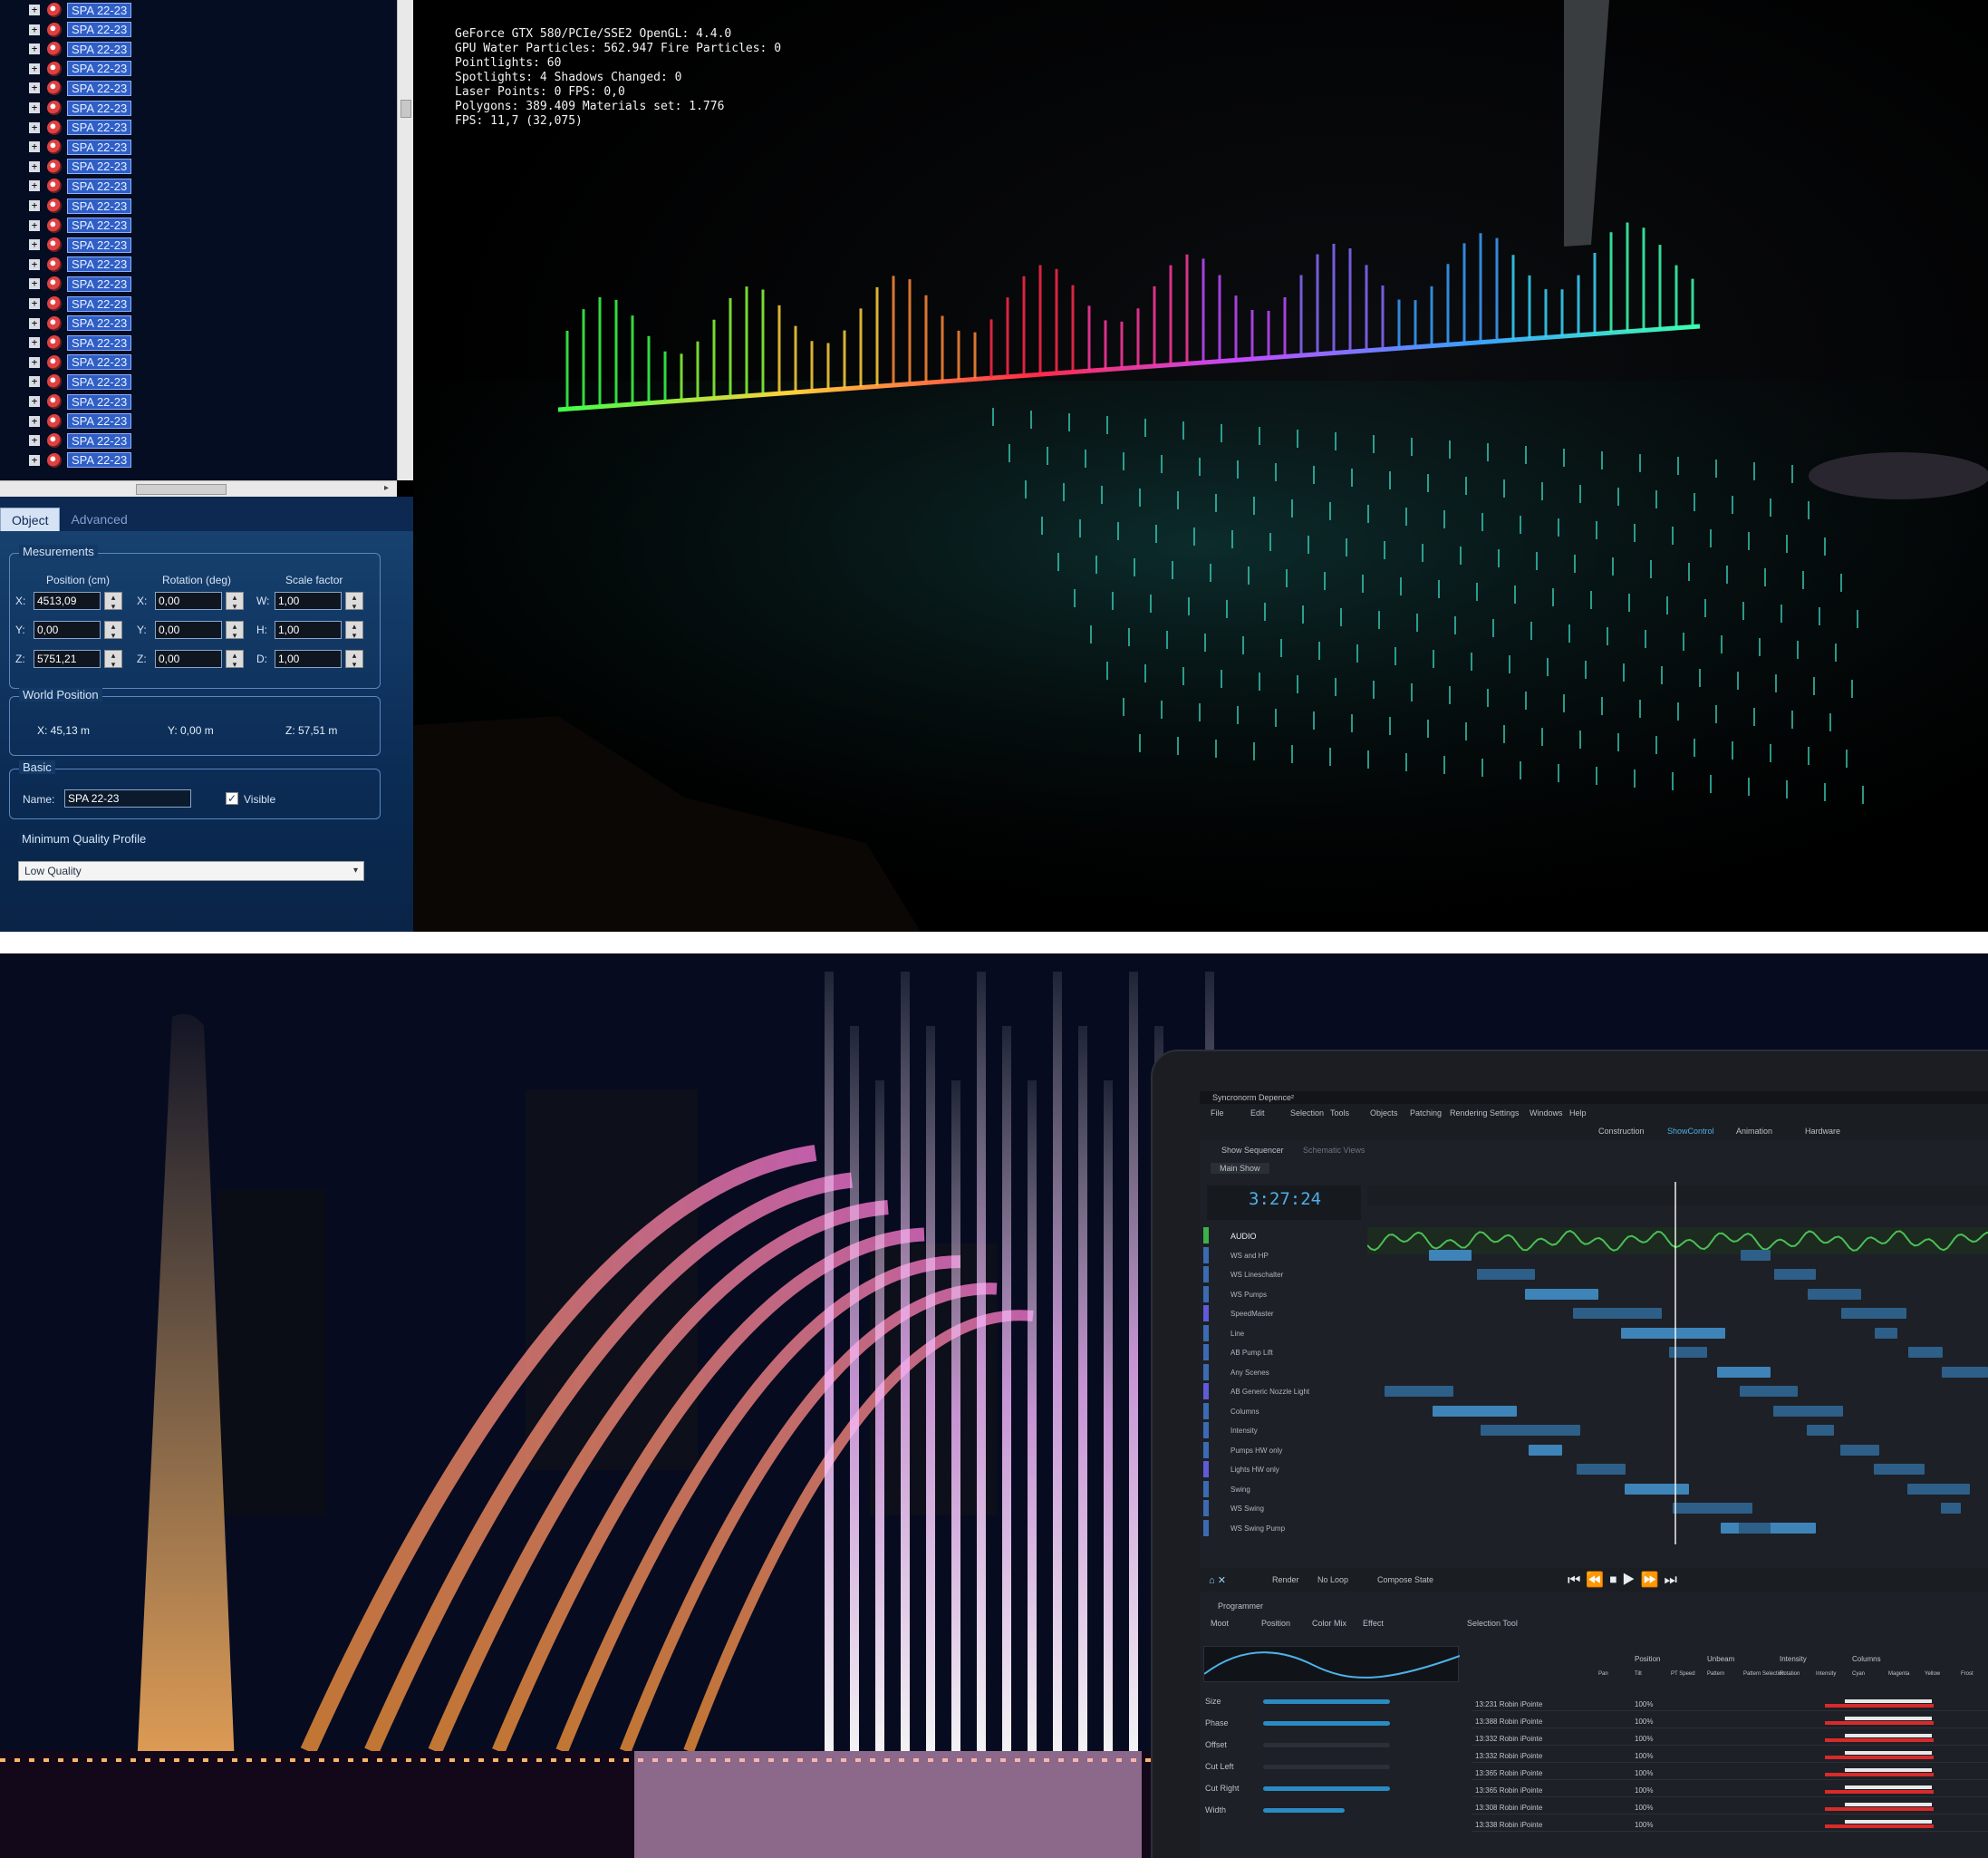 This screenshot has width=1988, height=1858. What do you see at coordinates (30, 519) in the screenshot?
I see `tab-object: Object` at bounding box center [30, 519].